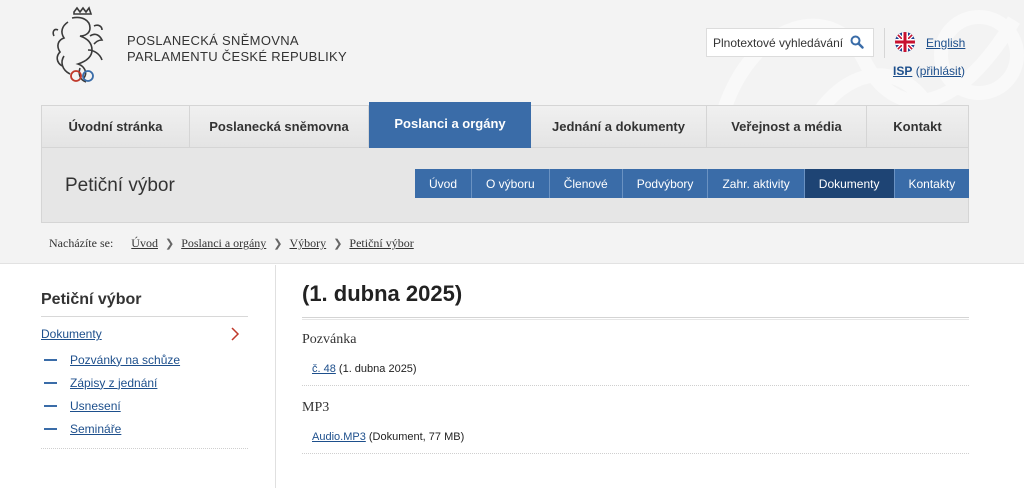  Describe the element at coordinates (665, 183) in the screenshot. I see `subnav-podvybory: Podvýbory` at that location.